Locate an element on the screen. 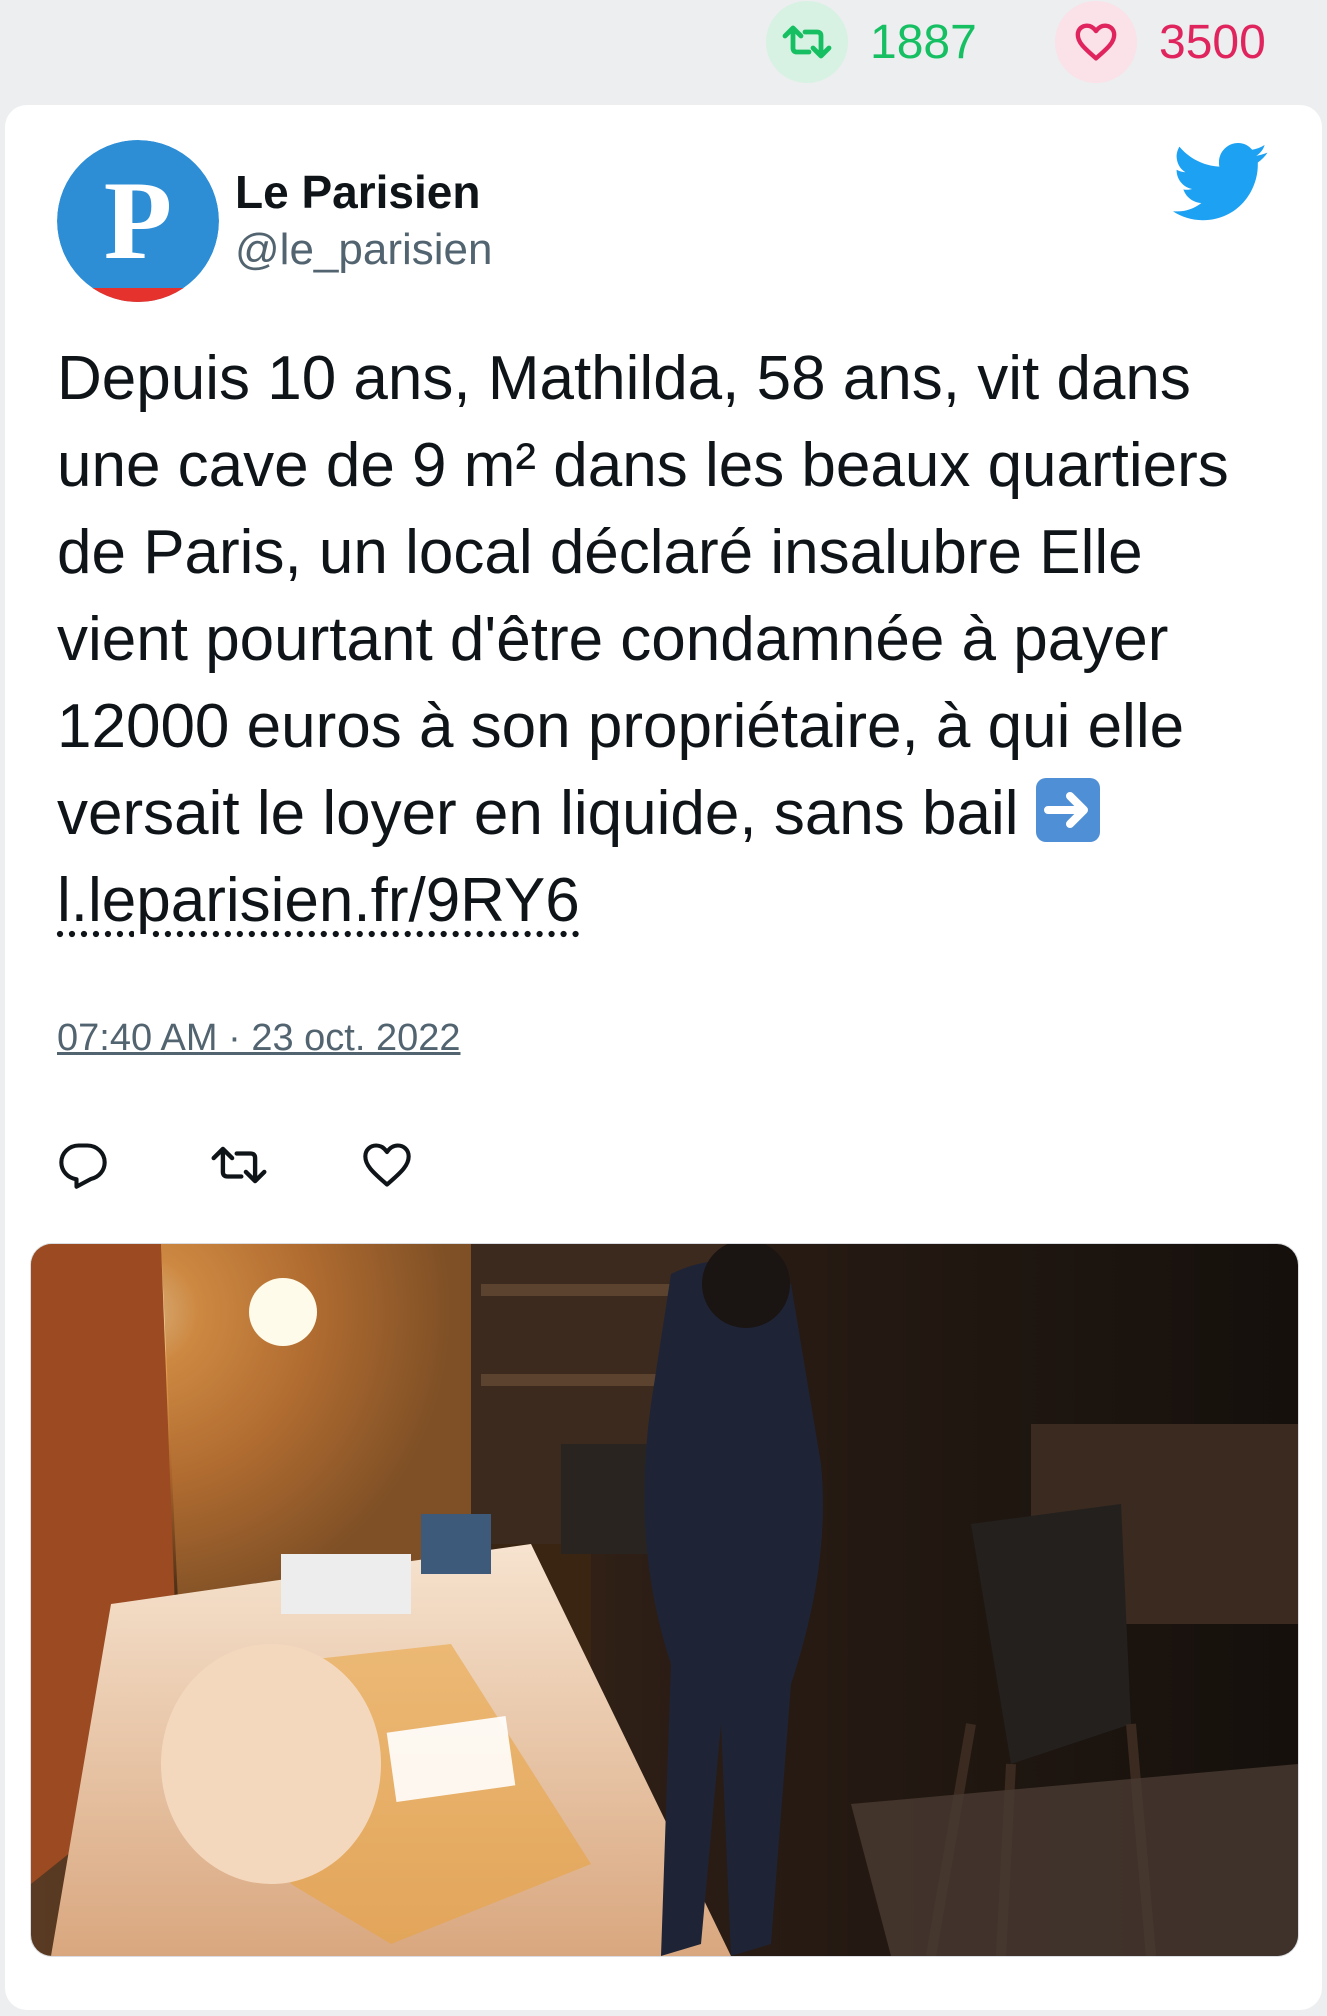 This screenshot has width=1327, height=2016. action-bar is located at coordinates (285, 1167).